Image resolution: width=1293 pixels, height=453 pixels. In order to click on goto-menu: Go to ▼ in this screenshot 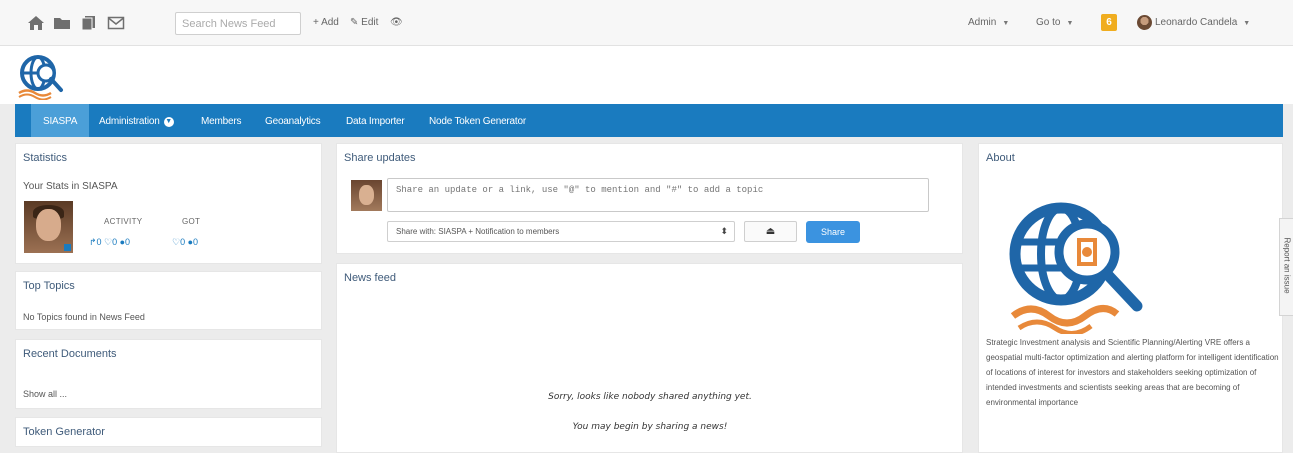, I will do `click(1054, 22)`.